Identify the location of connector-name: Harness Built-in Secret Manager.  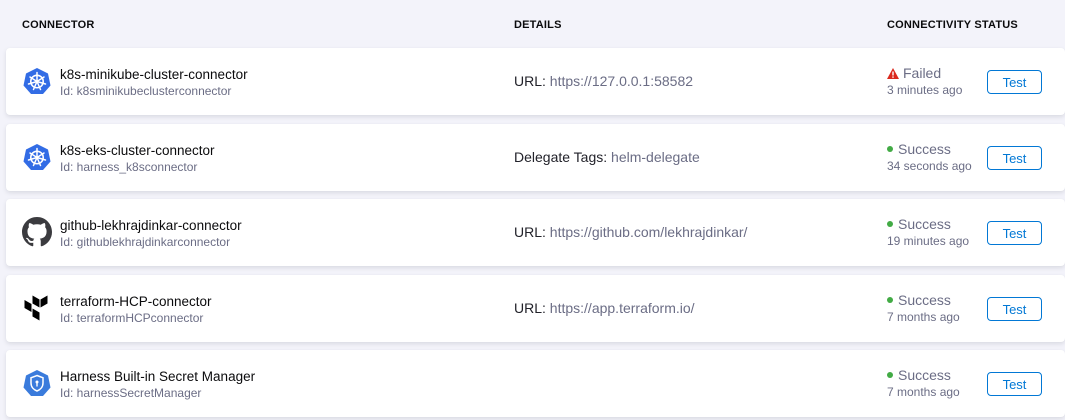
(157, 376).